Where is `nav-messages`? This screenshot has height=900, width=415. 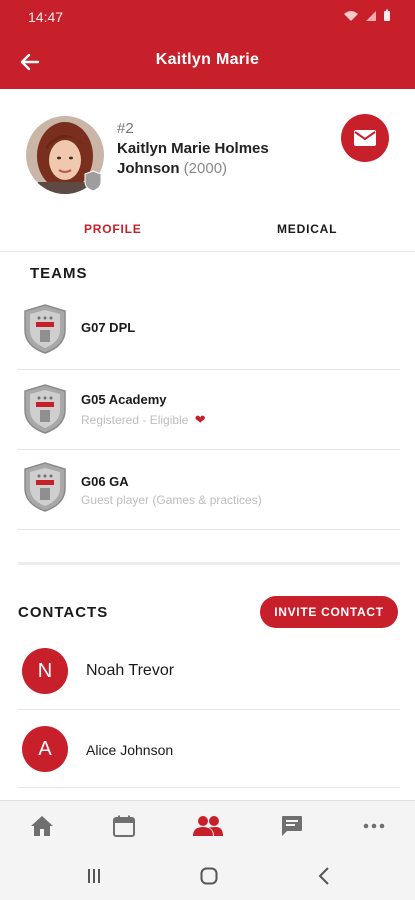
nav-messages is located at coordinates (292, 826).